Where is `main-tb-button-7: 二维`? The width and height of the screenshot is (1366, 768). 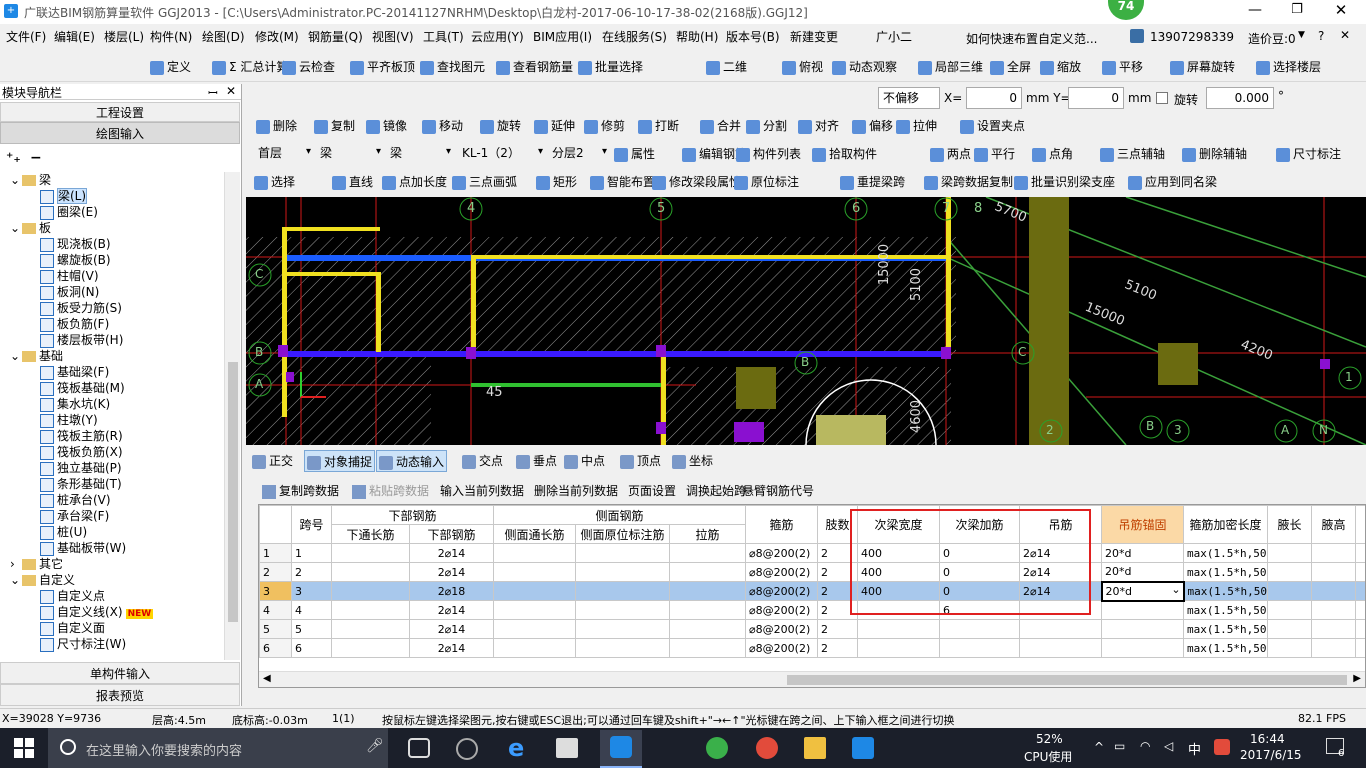
main-tb-button-7: 二维 is located at coordinates (726, 67).